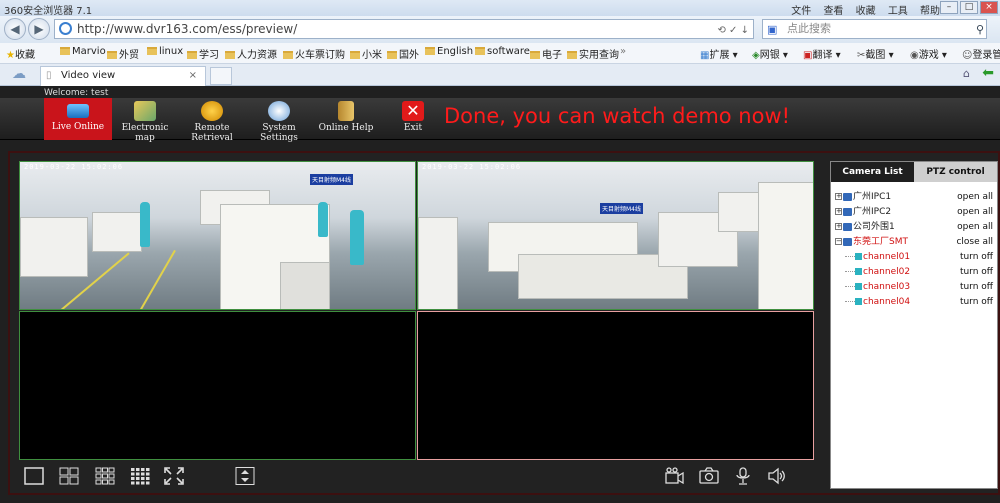 The height and width of the screenshot is (503, 1000). What do you see at coordinates (980, 30) in the screenshot?
I see `search-icon: ⚲` at bounding box center [980, 30].